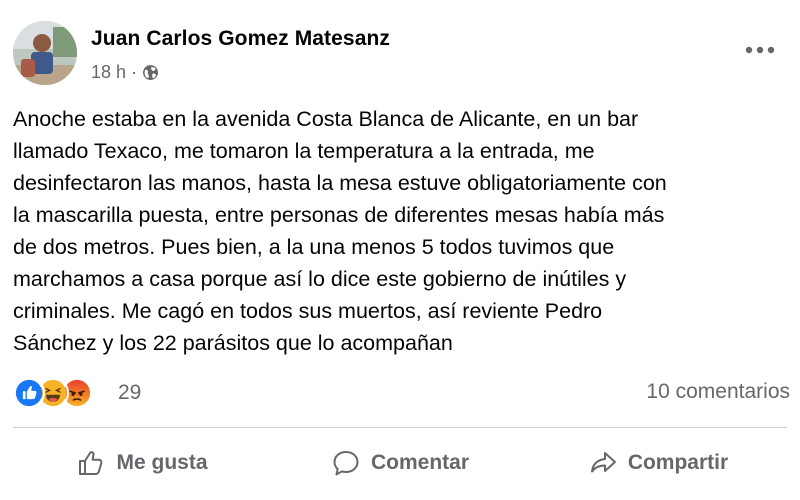  I want to click on comment-icon, so click(346, 463).